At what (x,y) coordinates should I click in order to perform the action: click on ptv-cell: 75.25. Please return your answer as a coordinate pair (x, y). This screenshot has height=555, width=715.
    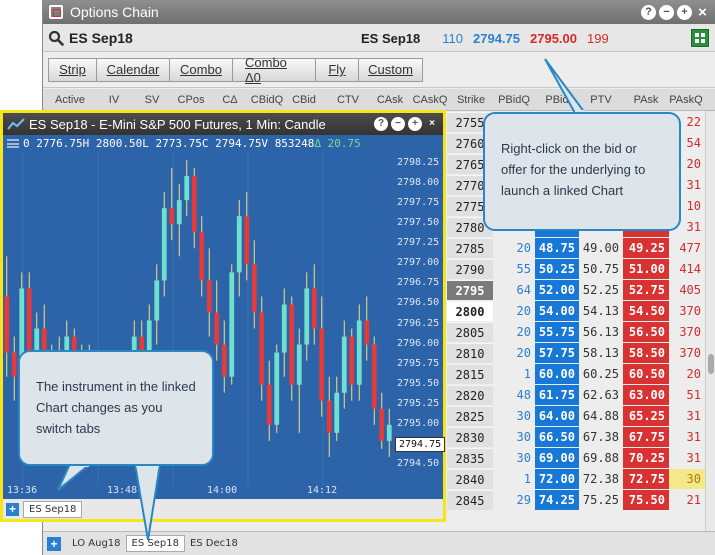
    Looking at the image, I should click on (601, 500).